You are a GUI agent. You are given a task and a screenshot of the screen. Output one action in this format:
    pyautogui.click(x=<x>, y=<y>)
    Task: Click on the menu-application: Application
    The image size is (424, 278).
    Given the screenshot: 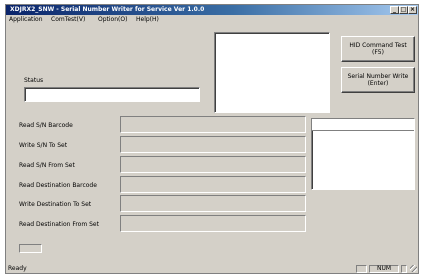 What is the action you would take?
    pyautogui.click(x=26, y=20)
    